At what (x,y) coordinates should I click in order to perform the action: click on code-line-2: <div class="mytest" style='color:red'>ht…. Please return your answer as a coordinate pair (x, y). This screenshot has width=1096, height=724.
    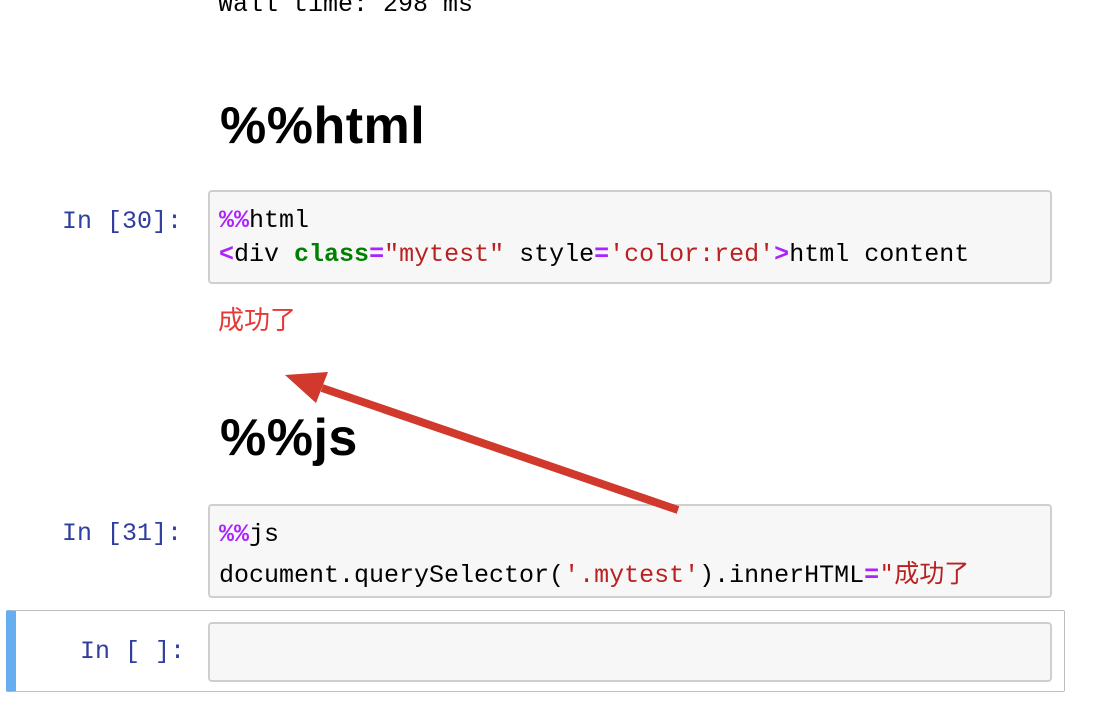
    Looking at the image, I should click on (594, 254).